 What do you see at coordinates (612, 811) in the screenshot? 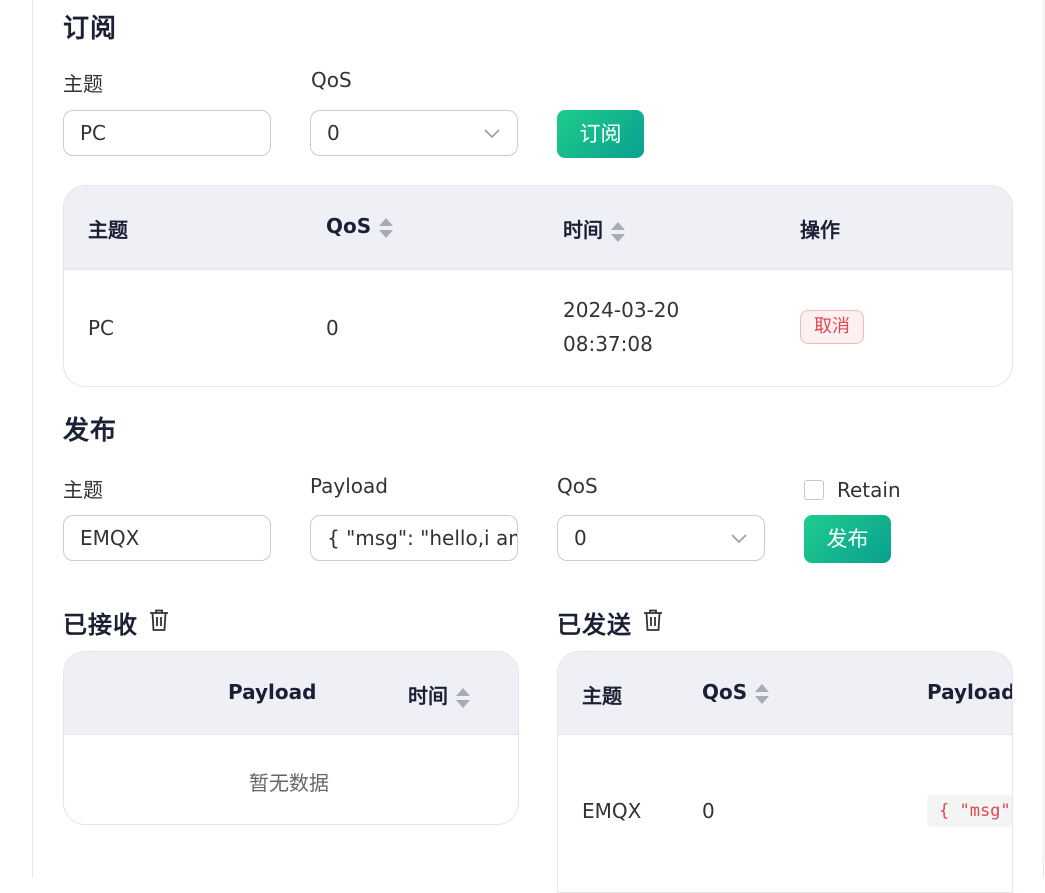
I see `row-topic: EMQX` at bounding box center [612, 811].